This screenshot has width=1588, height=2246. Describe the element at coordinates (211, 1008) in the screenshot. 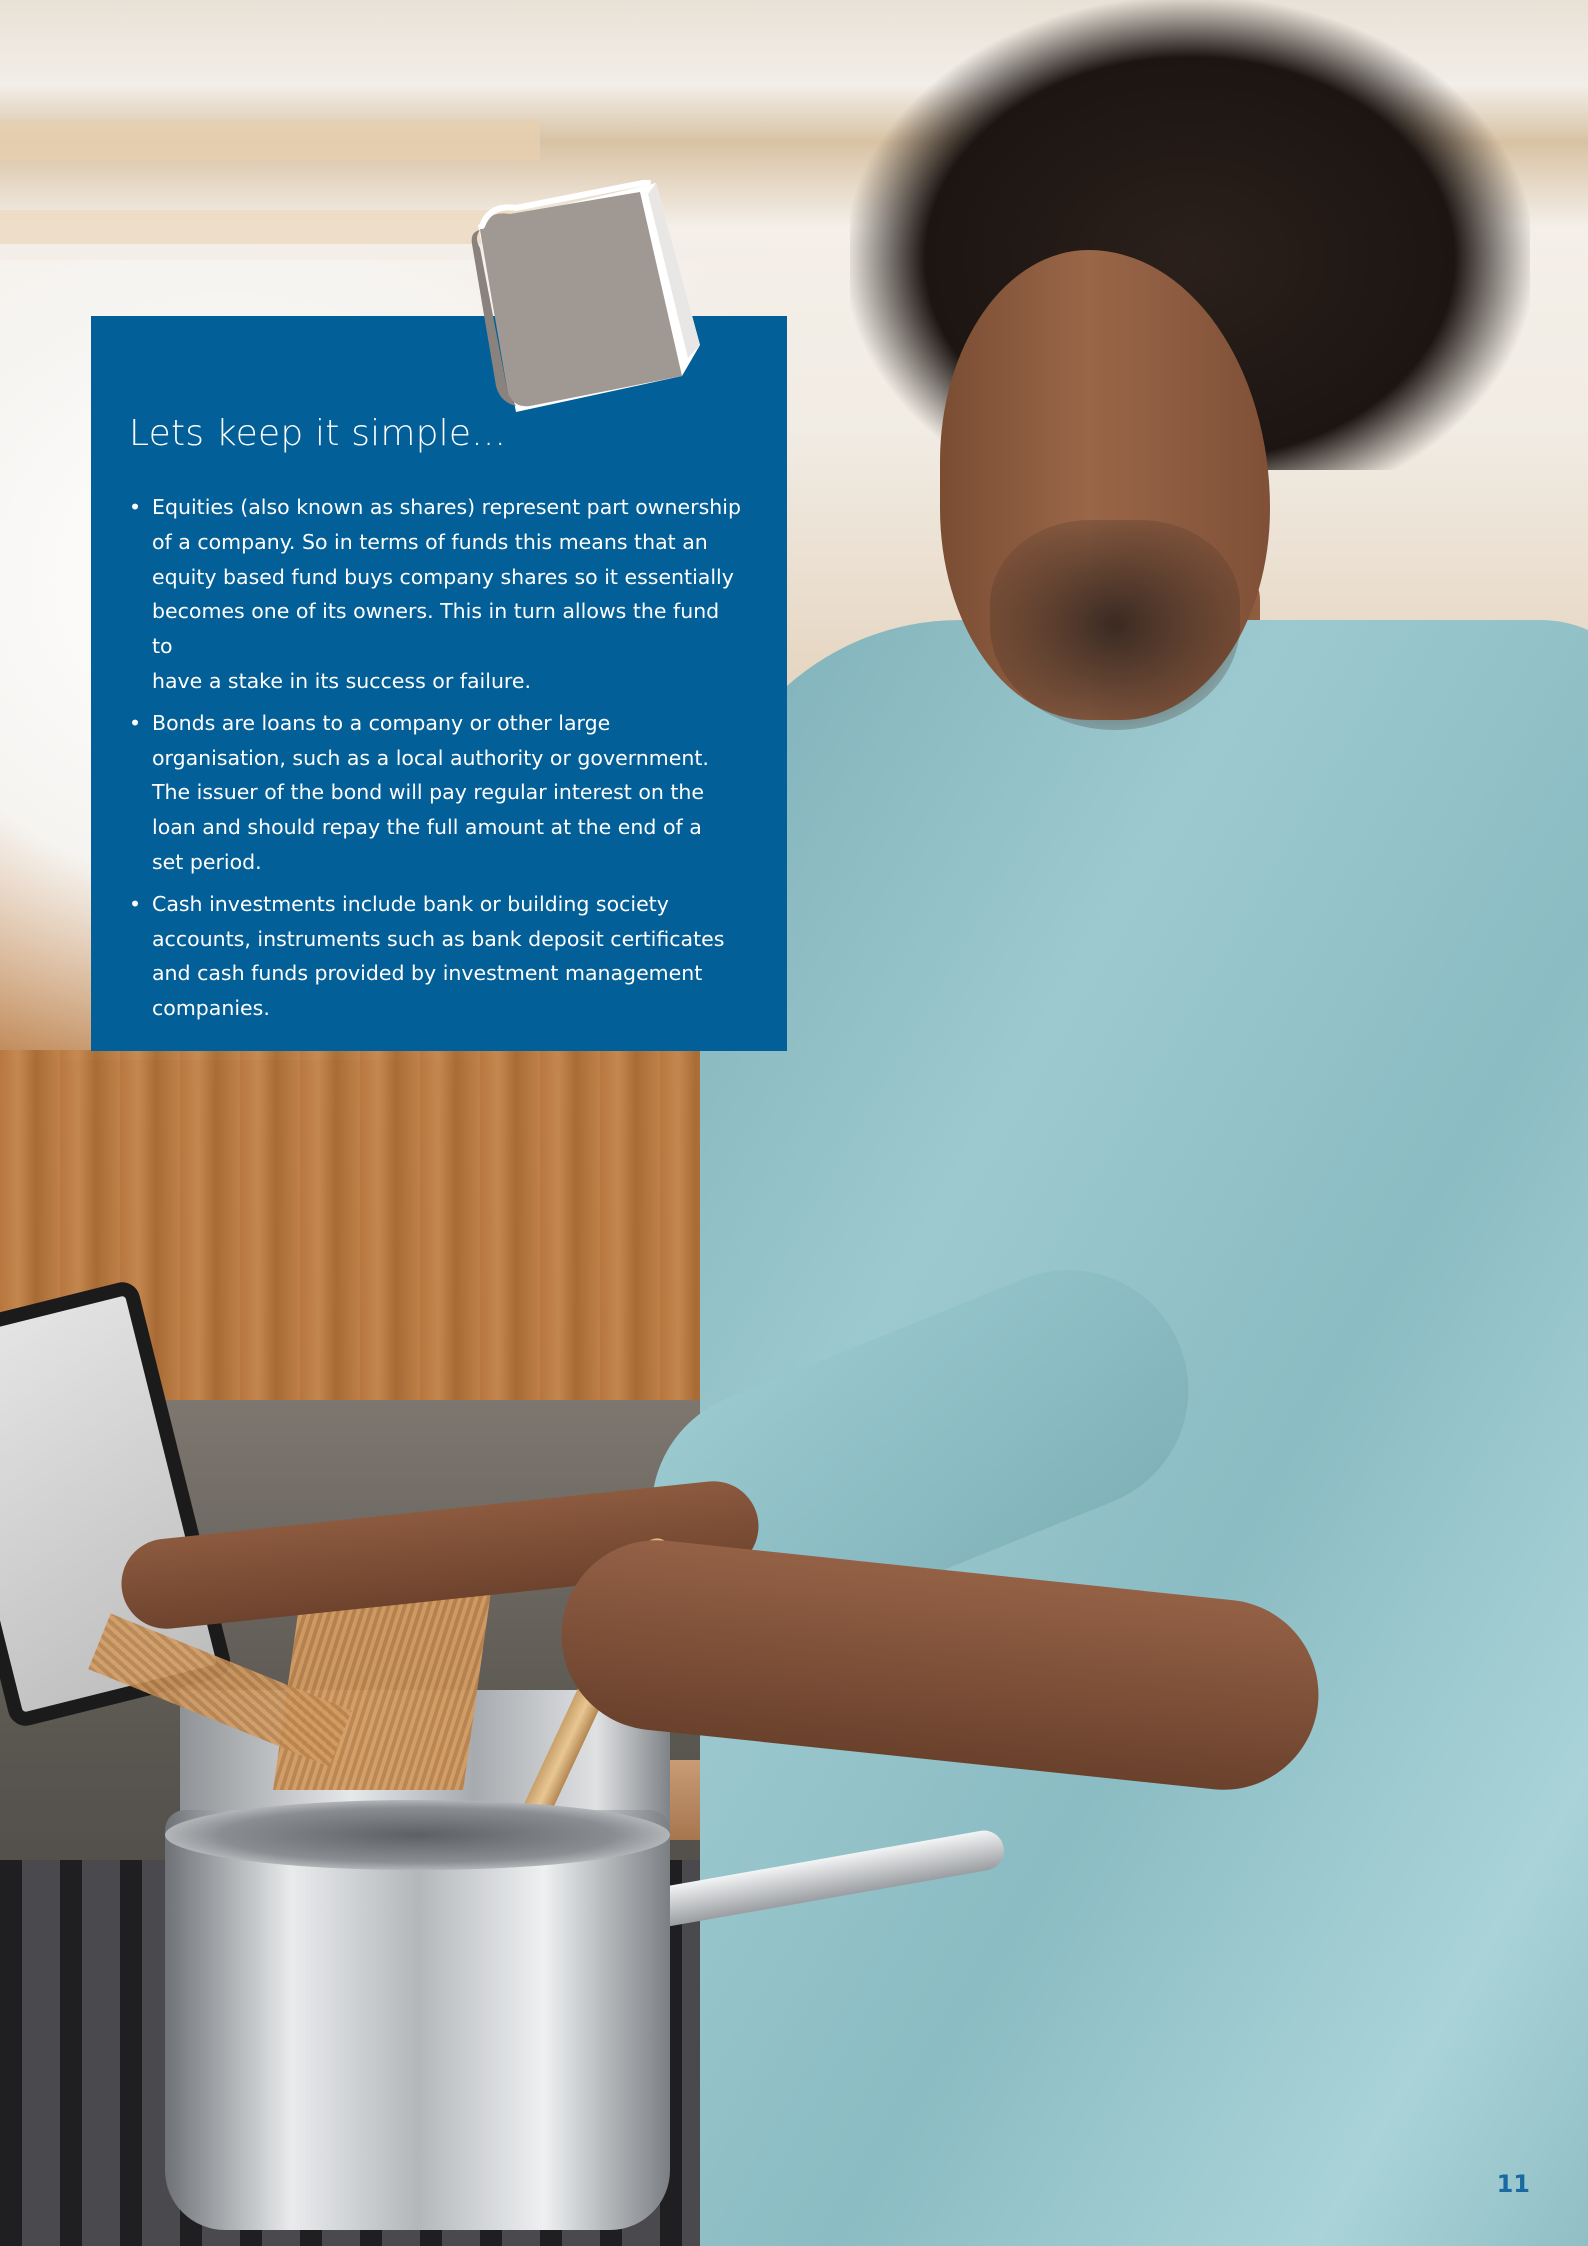

I see `bullet-line: companies.` at that location.